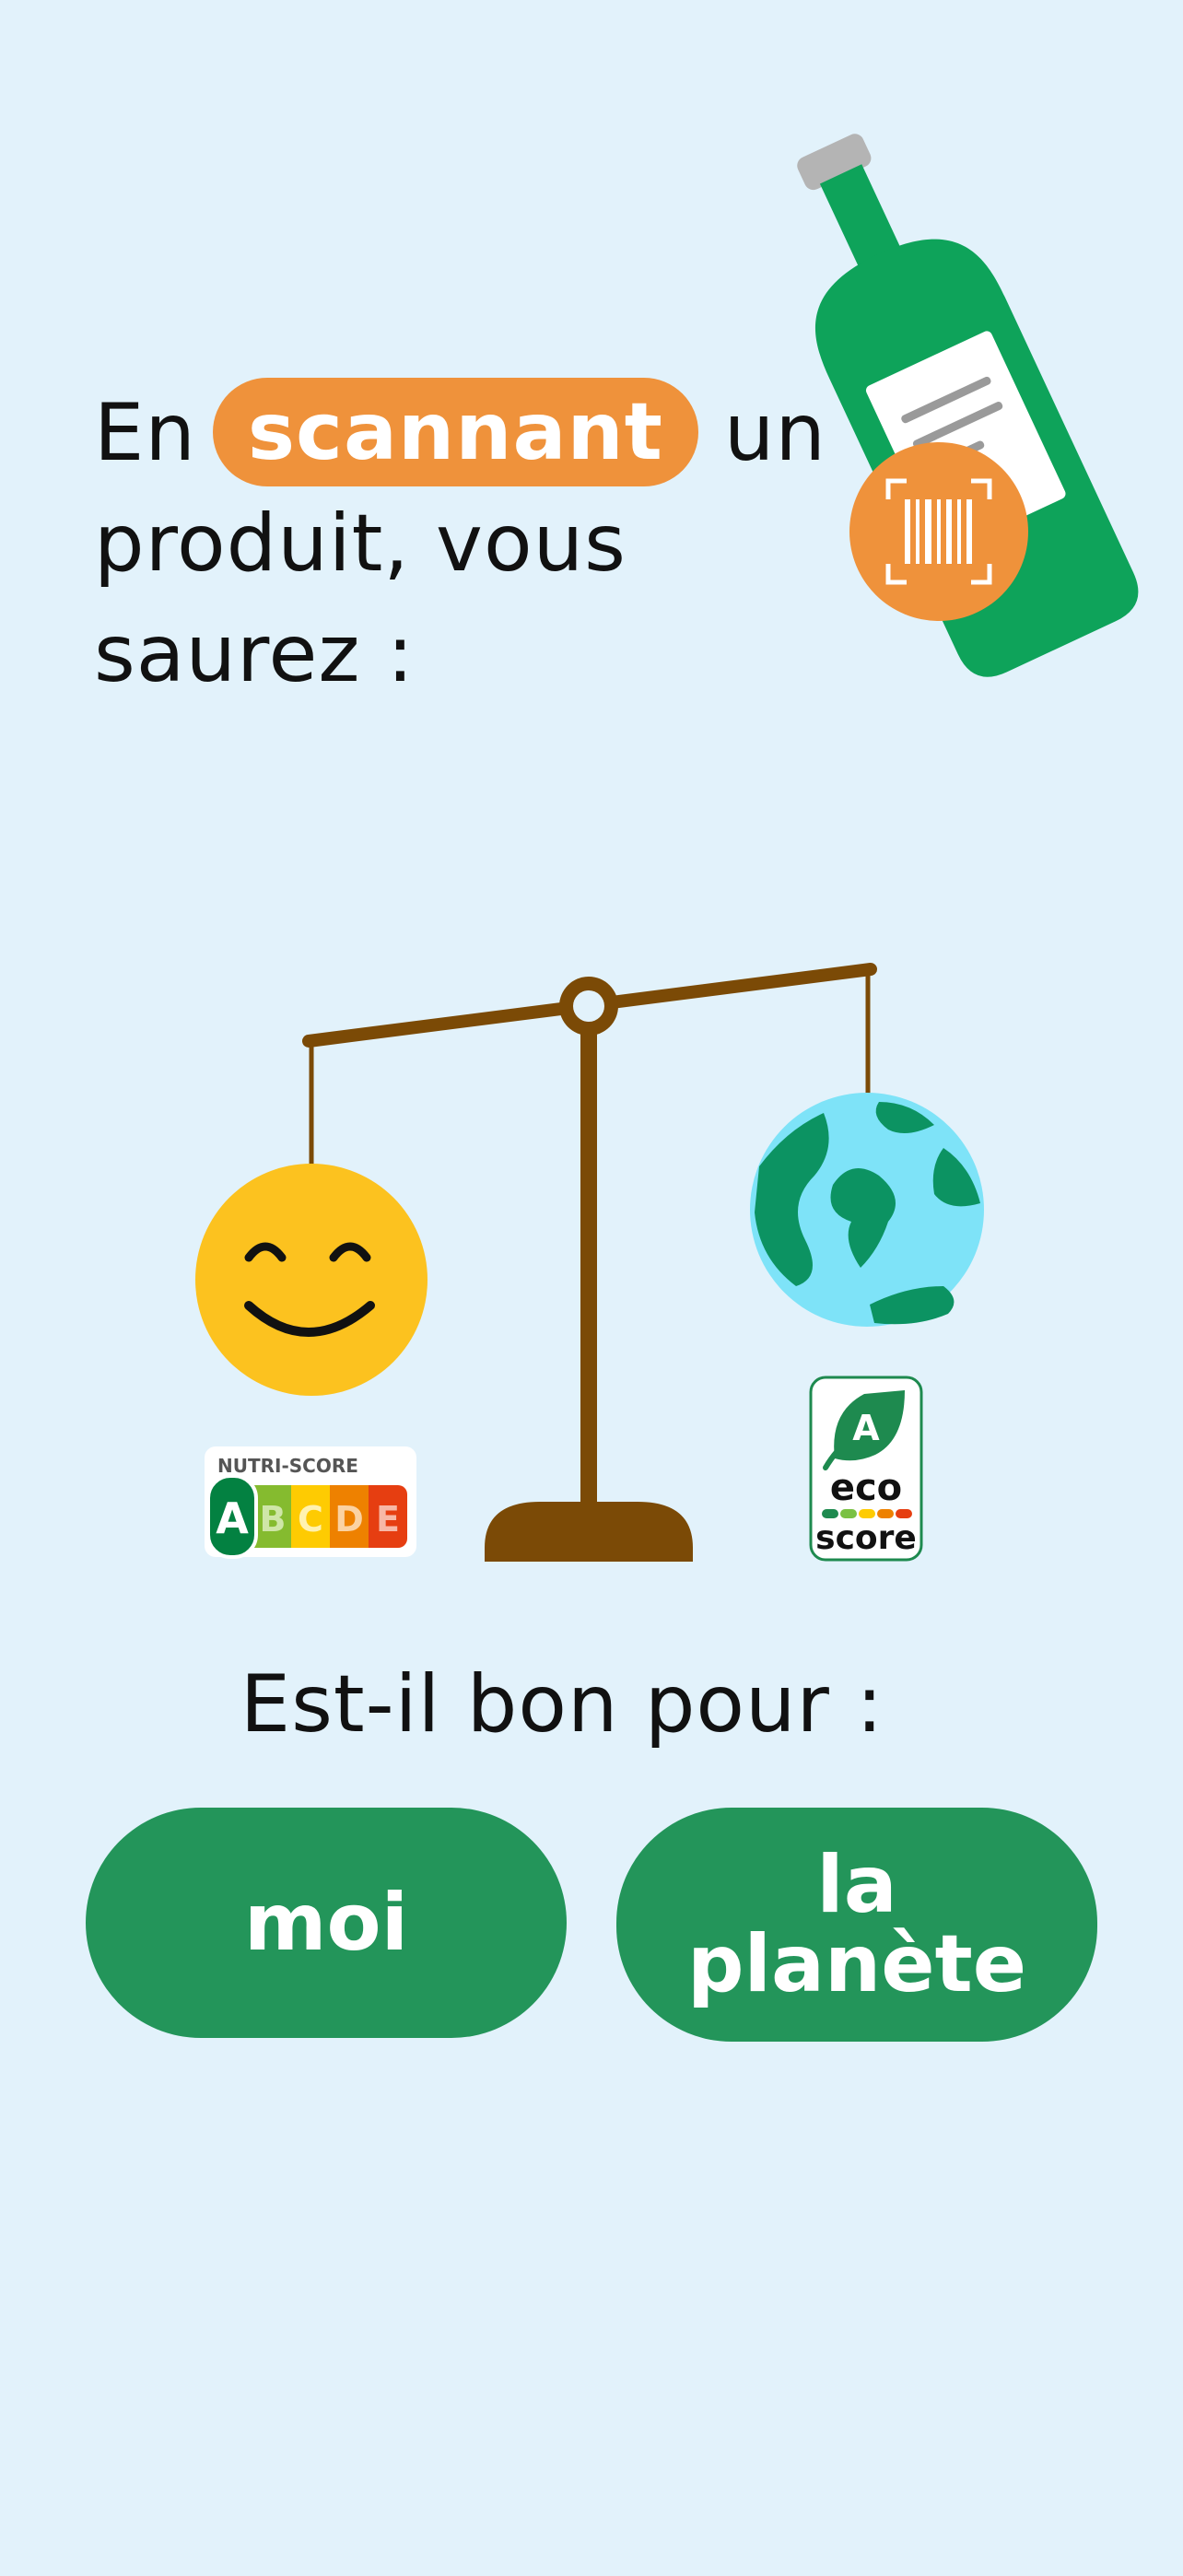 The image size is (1183, 2576). I want to click on good-for-planet-button: la planète, so click(857, 1925).